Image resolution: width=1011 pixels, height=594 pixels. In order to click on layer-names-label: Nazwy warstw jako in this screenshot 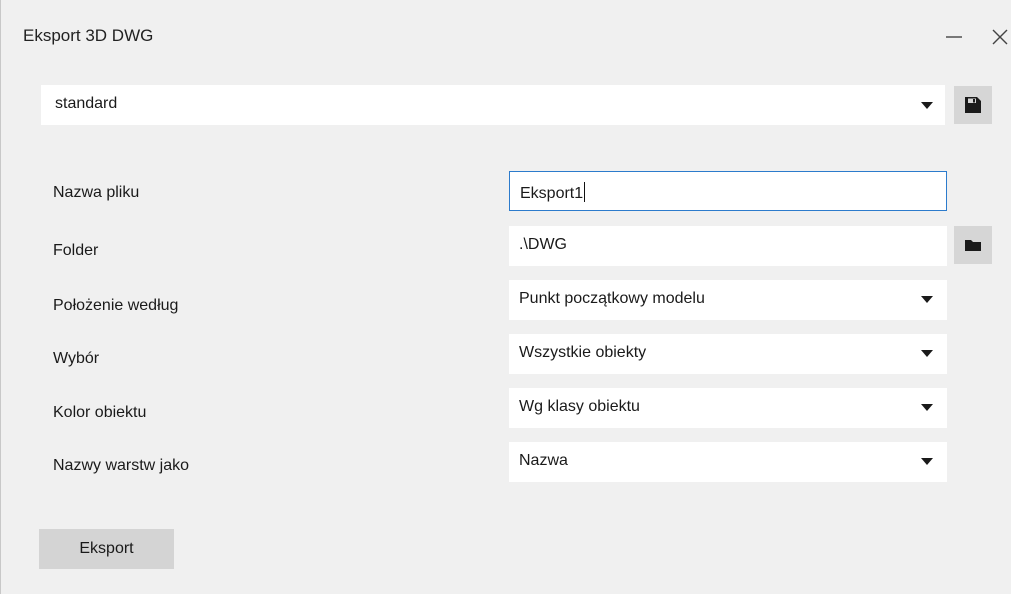, I will do `click(121, 465)`.